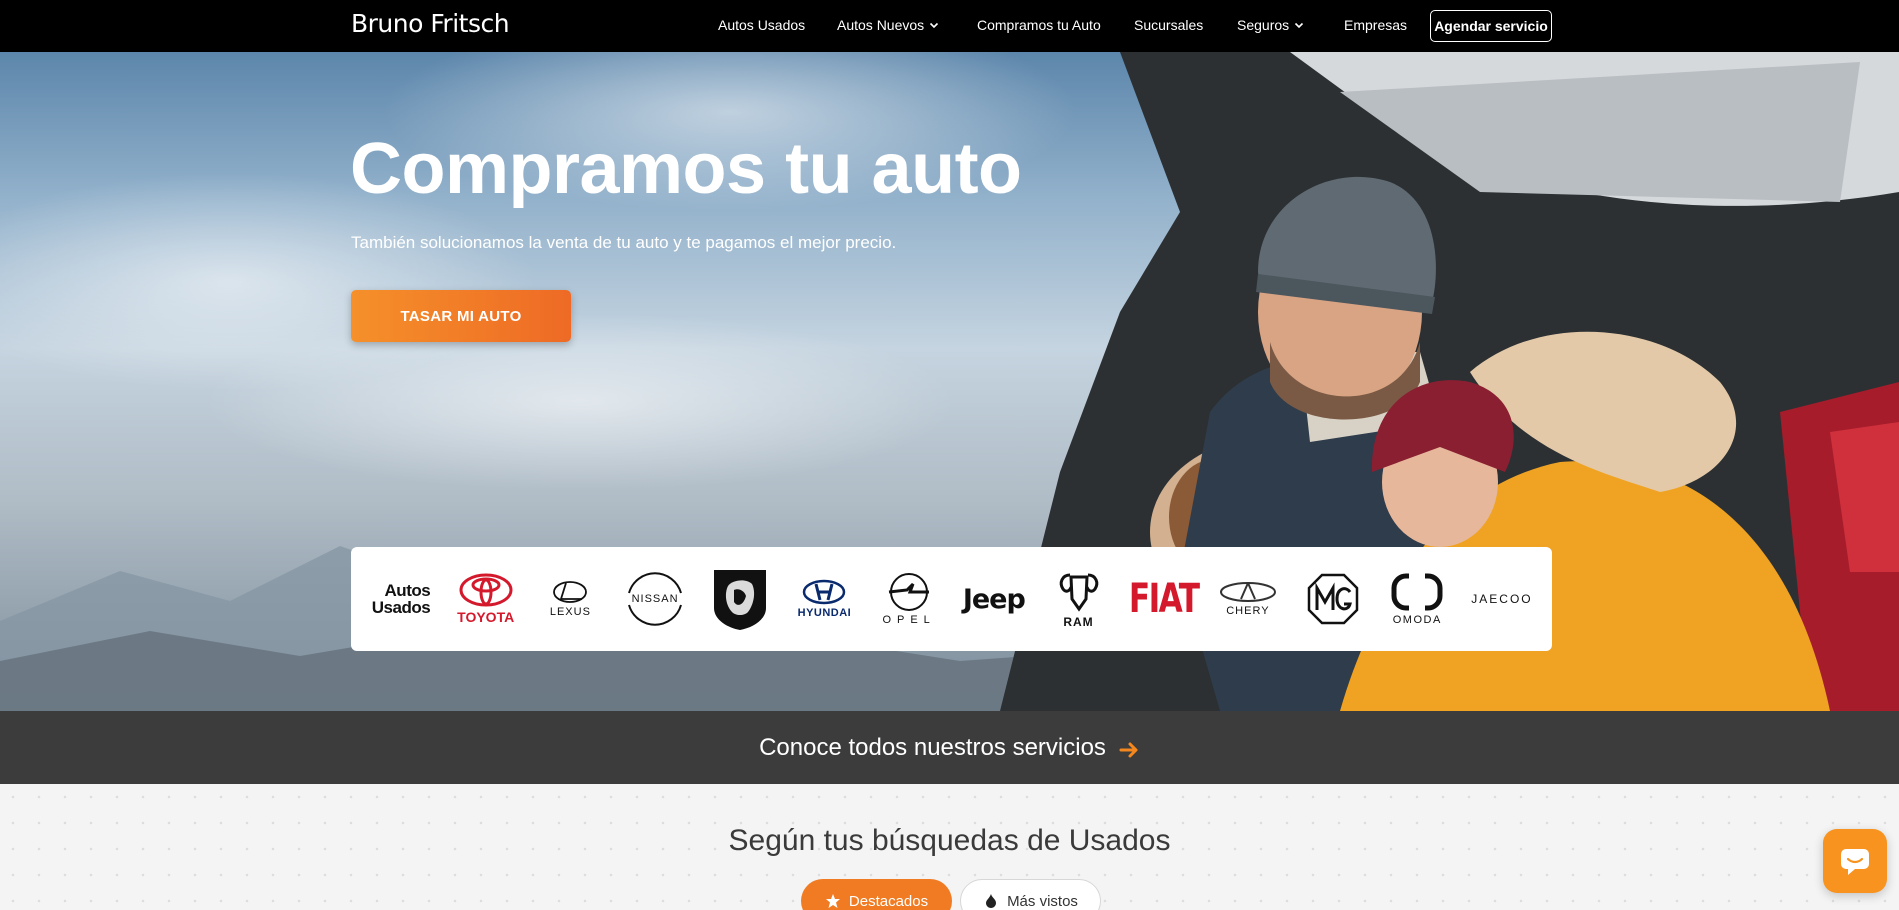  What do you see at coordinates (1247, 592) in the screenshot?
I see `chery-logo-icon` at bounding box center [1247, 592].